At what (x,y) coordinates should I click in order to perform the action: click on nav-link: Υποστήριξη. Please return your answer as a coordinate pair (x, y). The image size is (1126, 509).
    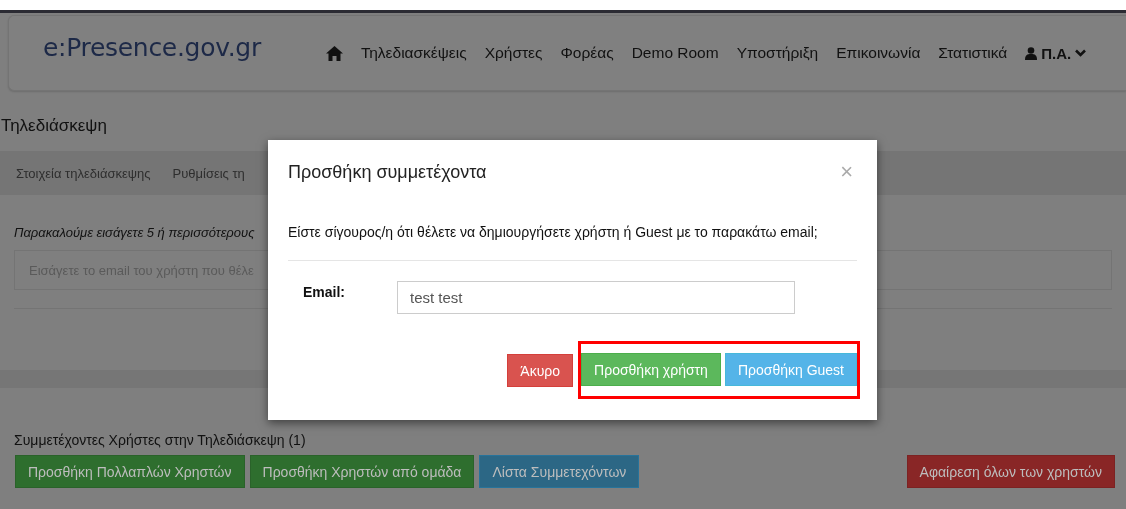
    Looking at the image, I should click on (777, 53).